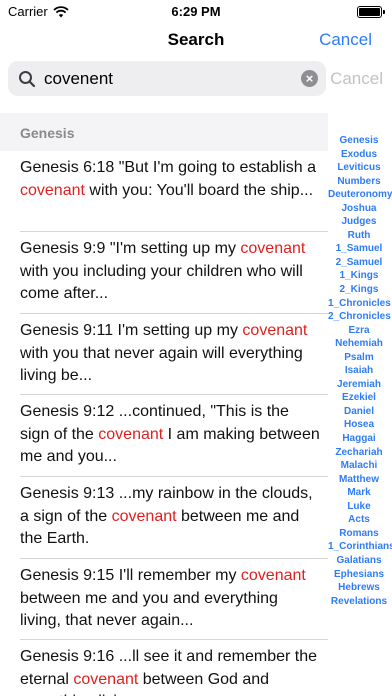  What do you see at coordinates (359, 561) in the screenshot?
I see `index-item: Galatians` at bounding box center [359, 561].